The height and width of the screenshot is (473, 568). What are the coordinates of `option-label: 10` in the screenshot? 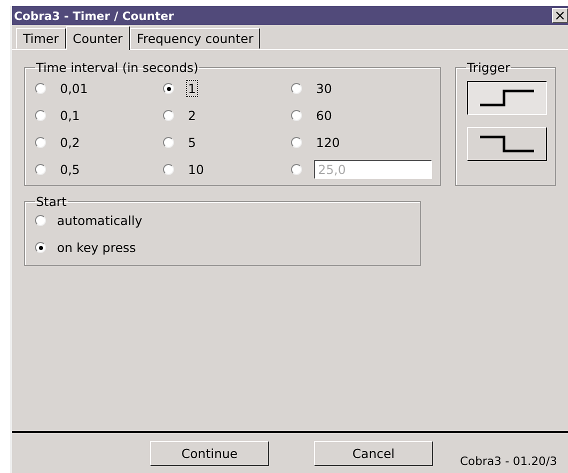 It's located at (196, 169).